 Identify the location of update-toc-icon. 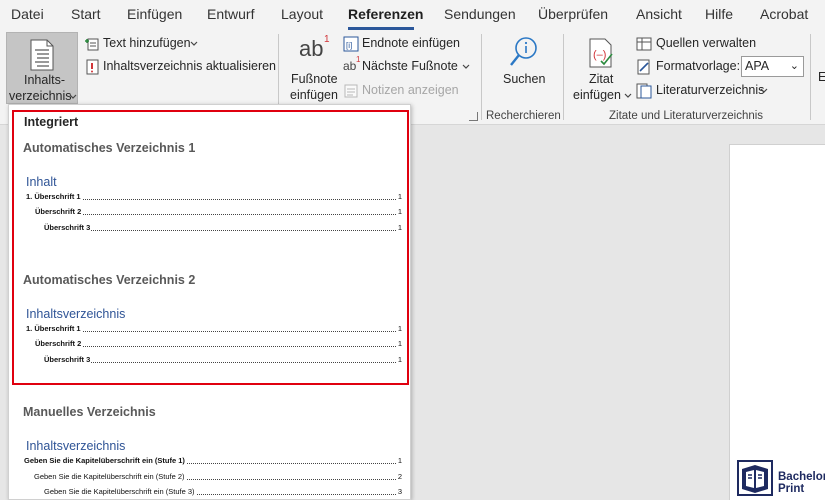
(92, 67).